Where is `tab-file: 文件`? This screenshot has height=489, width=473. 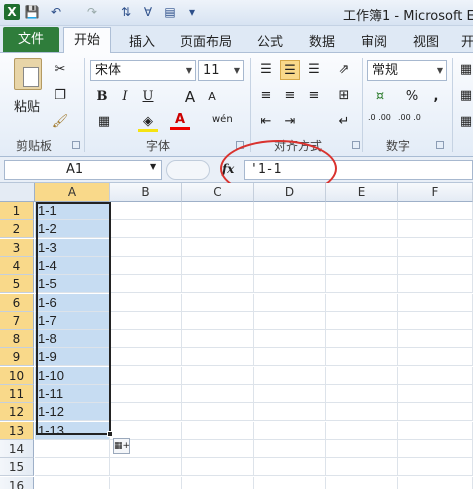 tab-file: 文件 is located at coordinates (31, 39).